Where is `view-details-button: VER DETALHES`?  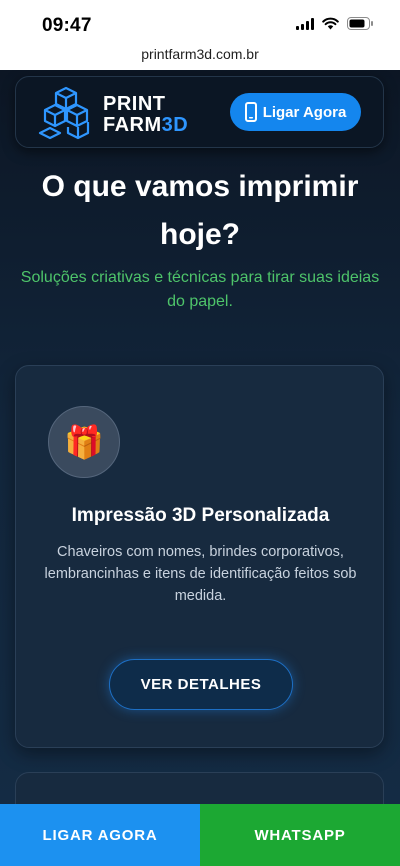 view-details-button: VER DETALHES is located at coordinates (201, 684).